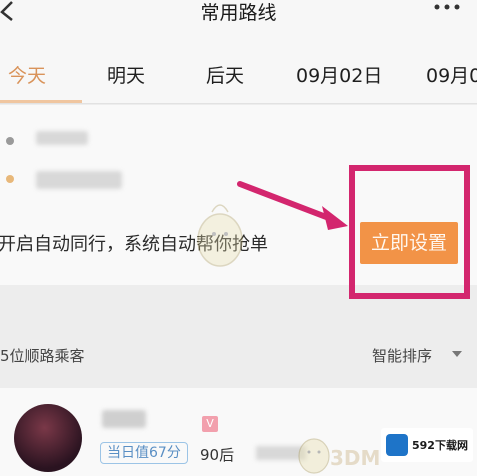 This screenshot has height=476, width=477. Describe the element at coordinates (62, 138) in the screenshot. I see `start-address-redacted` at that location.